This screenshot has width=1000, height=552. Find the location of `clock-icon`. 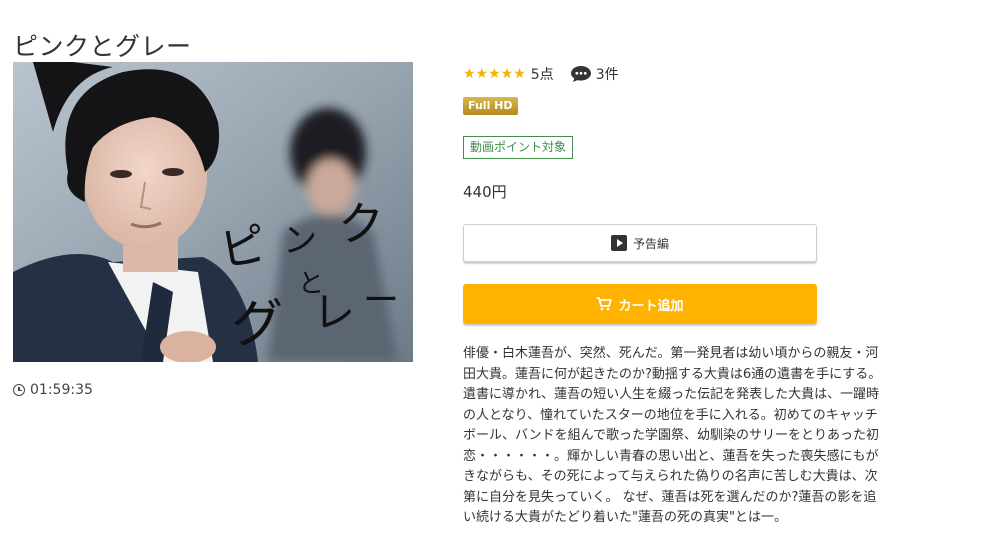

clock-icon is located at coordinates (19, 390).